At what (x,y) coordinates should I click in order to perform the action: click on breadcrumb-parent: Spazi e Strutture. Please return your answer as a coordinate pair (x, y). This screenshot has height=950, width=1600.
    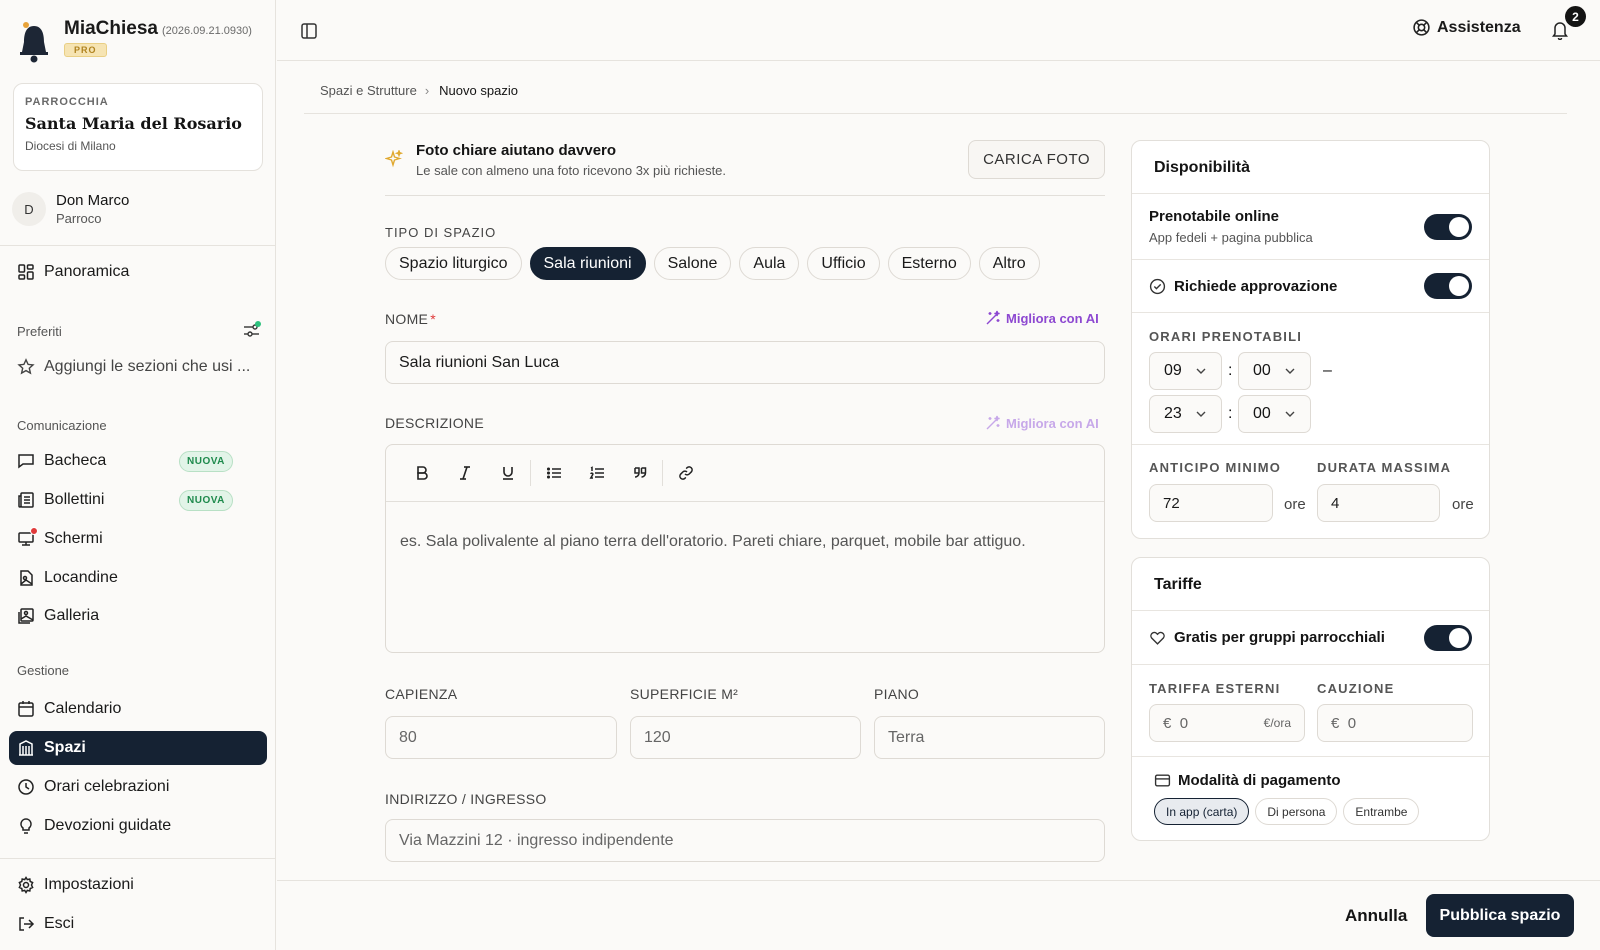
    Looking at the image, I should click on (368, 90).